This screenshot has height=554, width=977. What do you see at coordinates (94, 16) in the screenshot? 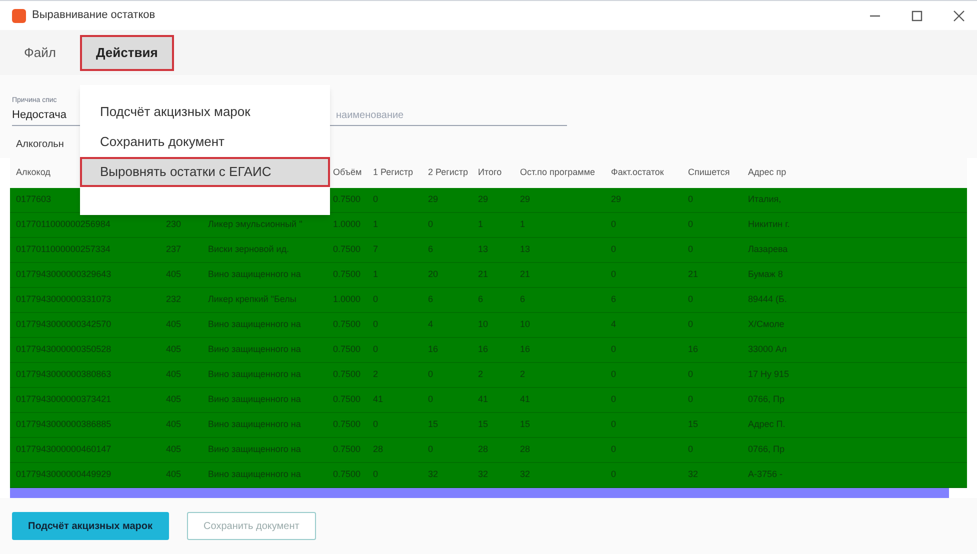
I see `window-title: Выравнивание остатков` at bounding box center [94, 16].